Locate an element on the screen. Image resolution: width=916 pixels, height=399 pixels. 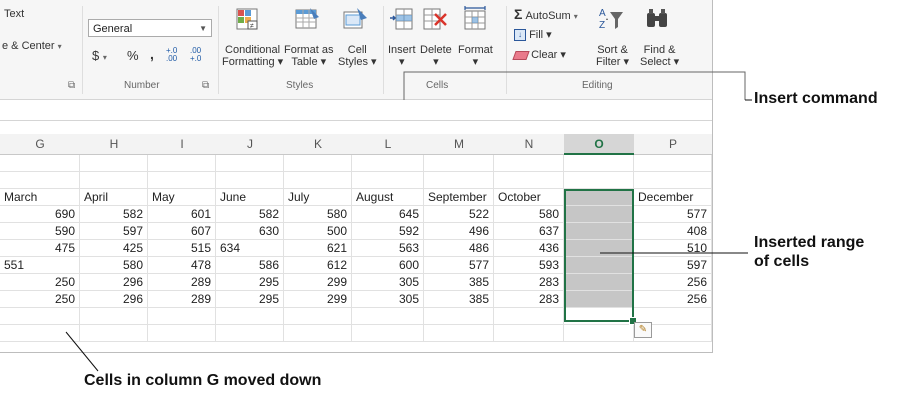
callout-inserted-range-line2: of cells is located at coordinates (782, 261).